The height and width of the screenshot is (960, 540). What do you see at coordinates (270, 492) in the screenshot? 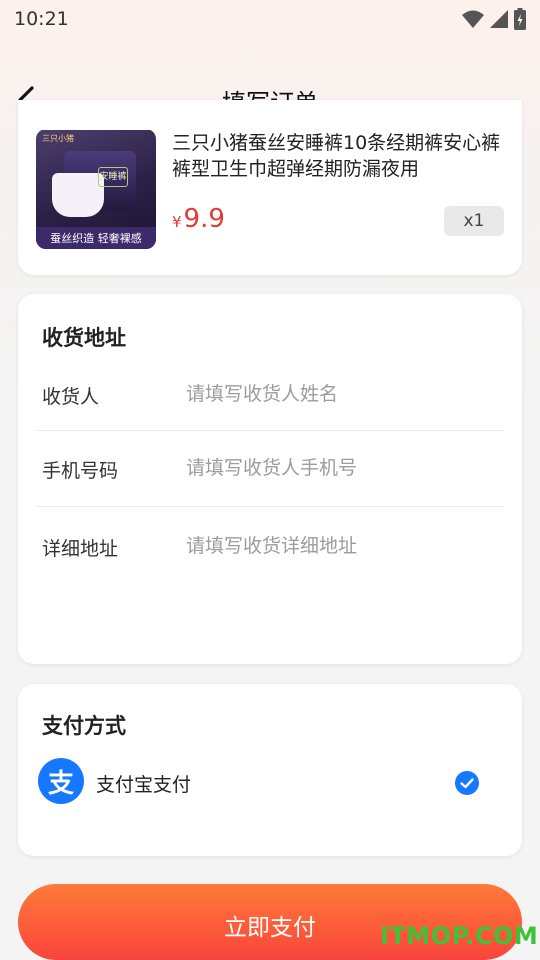
I see `phone-row: 手机号码` at bounding box center [270, 492].